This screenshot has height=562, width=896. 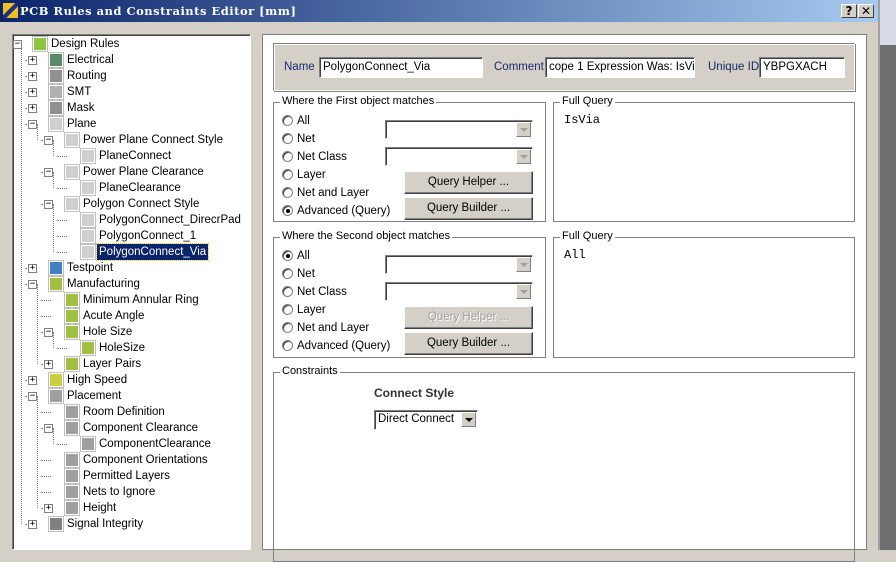 I want to click on smt-icon, so click(x=56, y=92).